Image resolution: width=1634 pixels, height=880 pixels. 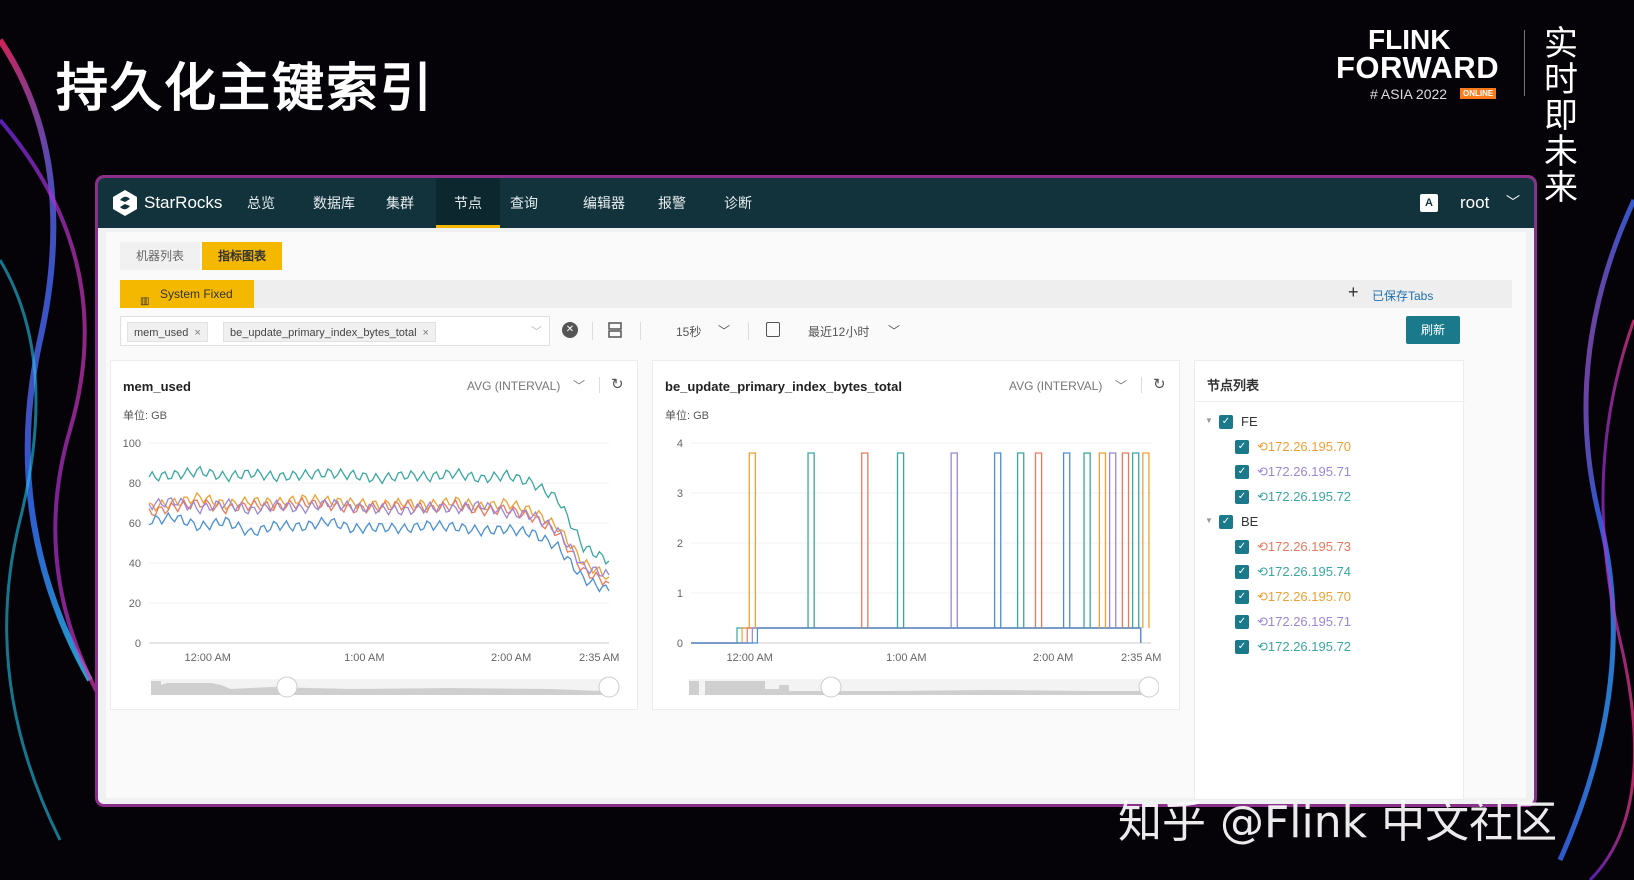 What do you see at coordinates (524, 203) in the screenshot?
I see `nav-item: 查询` at bounding box center [524, 203].